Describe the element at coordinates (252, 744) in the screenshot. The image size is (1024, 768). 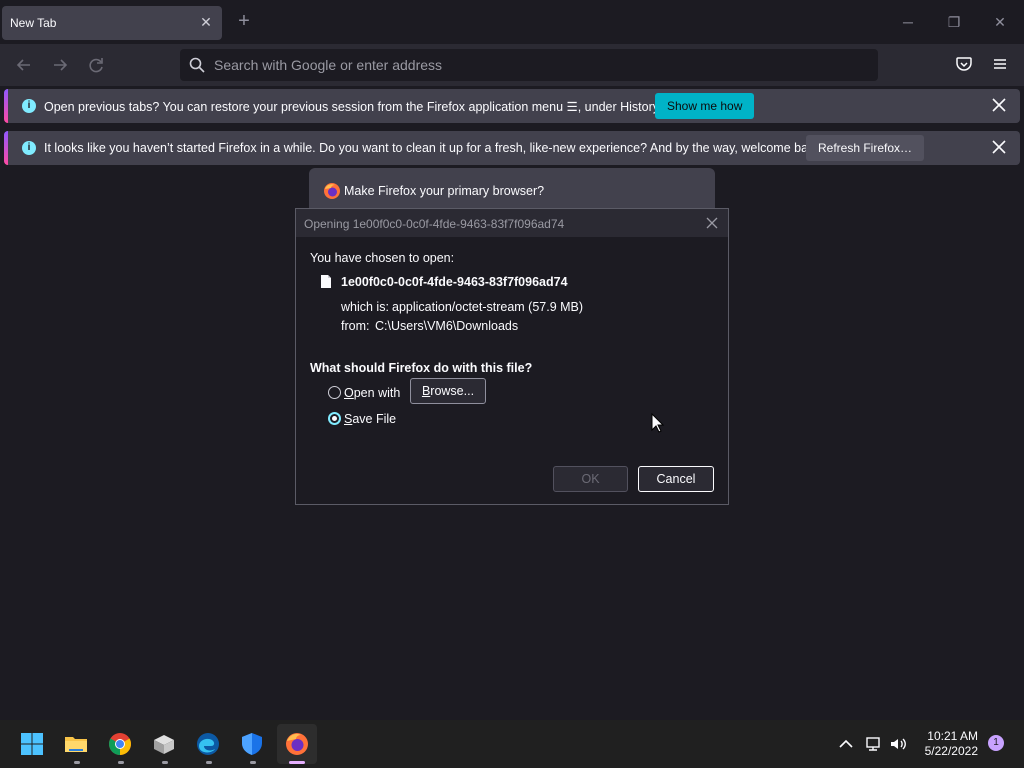
I see `defender-icon` at that location.